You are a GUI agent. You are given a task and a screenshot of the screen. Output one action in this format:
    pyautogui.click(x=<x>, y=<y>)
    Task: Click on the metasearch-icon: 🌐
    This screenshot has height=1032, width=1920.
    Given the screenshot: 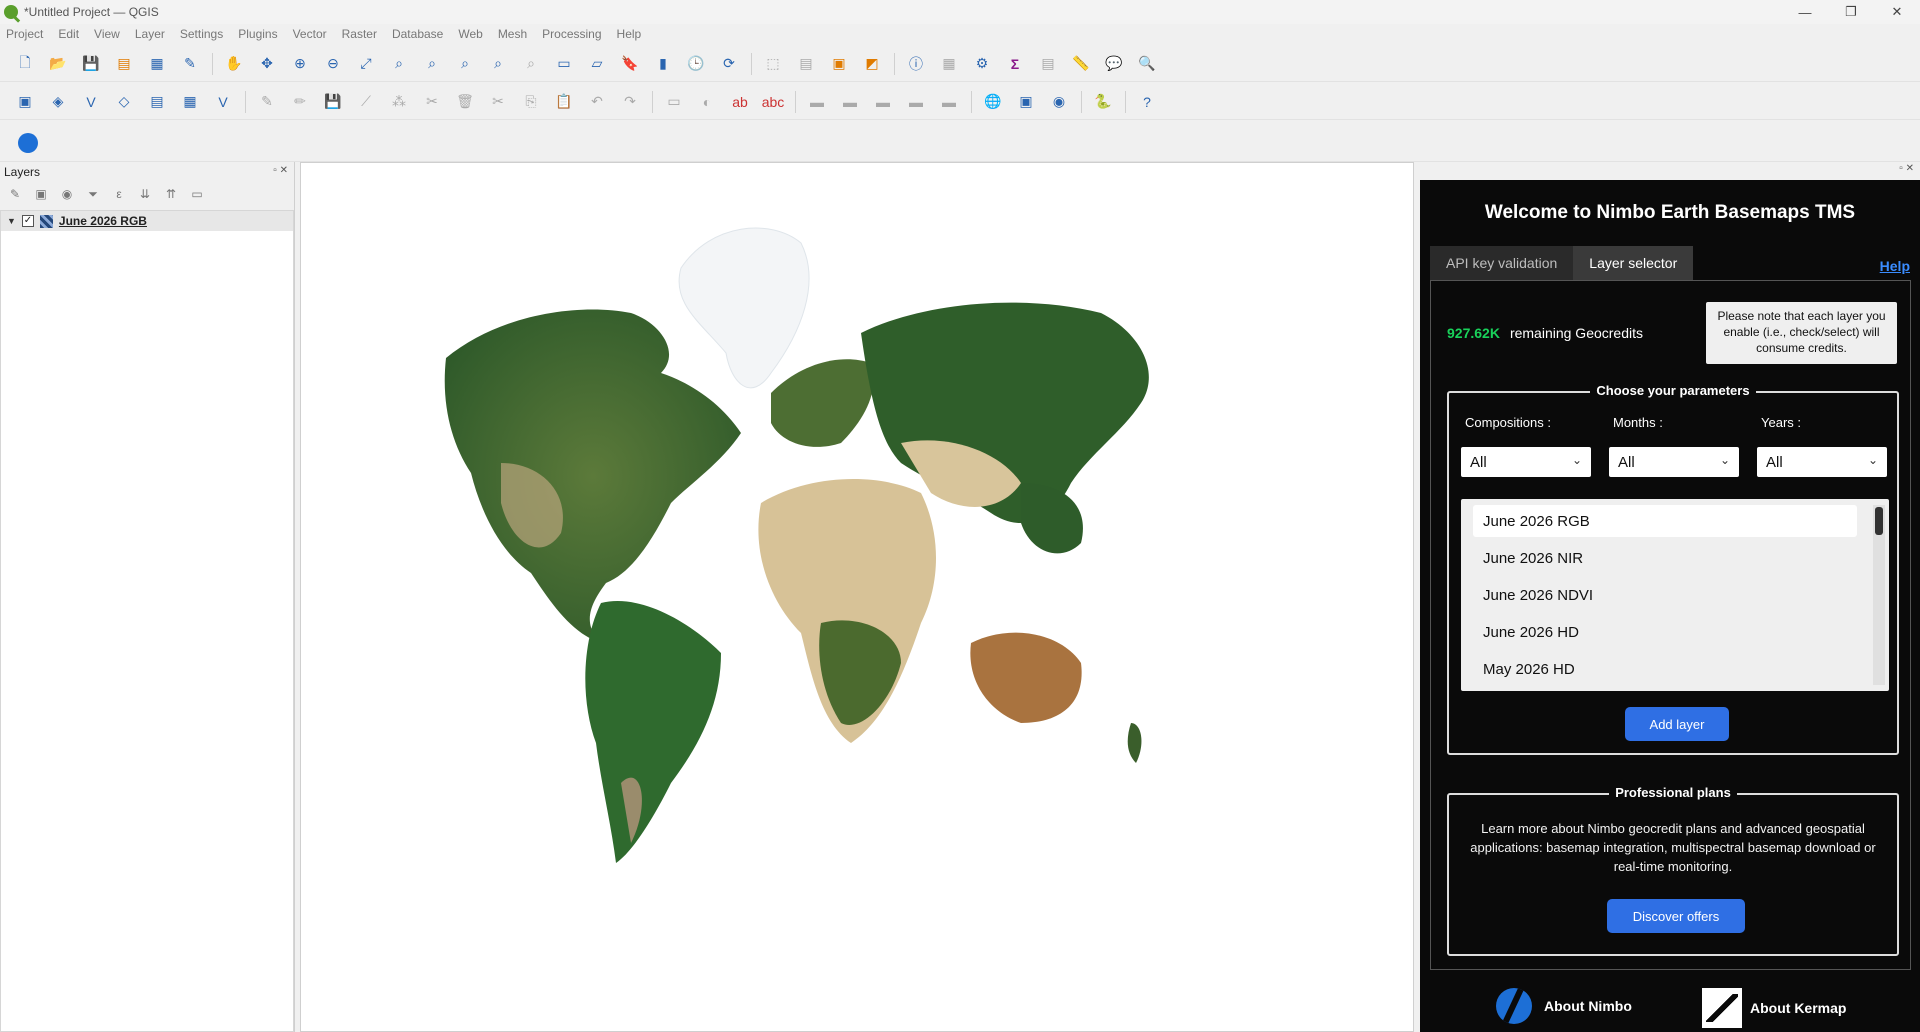 What is the action you would take?
    pyautogui.click(x=993, y=102)
    